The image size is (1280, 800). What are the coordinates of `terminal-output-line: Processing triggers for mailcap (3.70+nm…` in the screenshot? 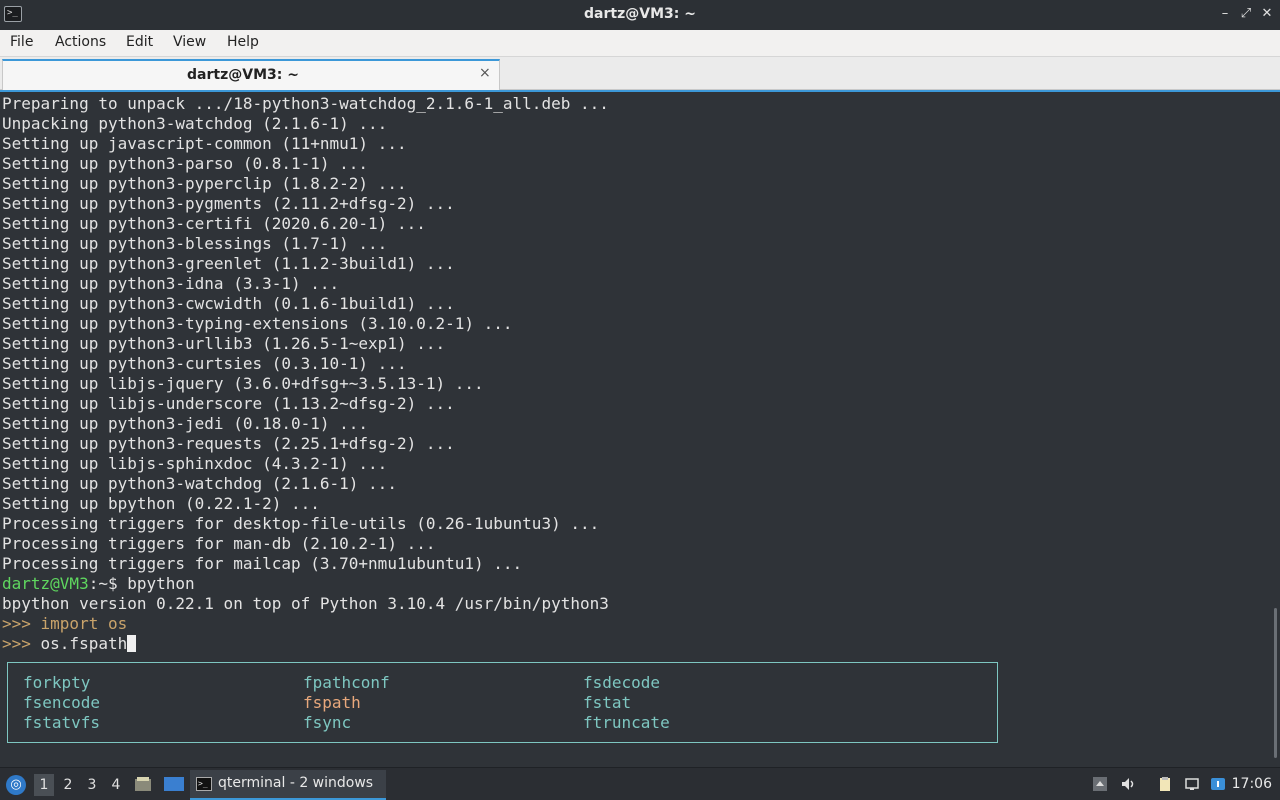 It's located at (262, 563).